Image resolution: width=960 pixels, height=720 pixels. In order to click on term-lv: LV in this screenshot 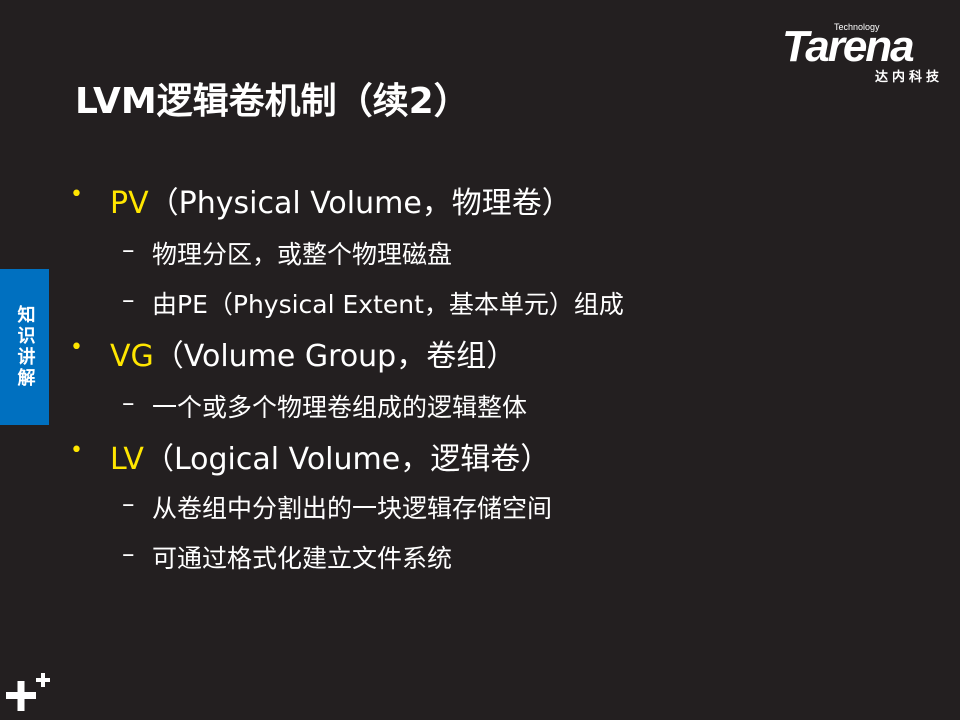, I will do `click(127, 459)`.